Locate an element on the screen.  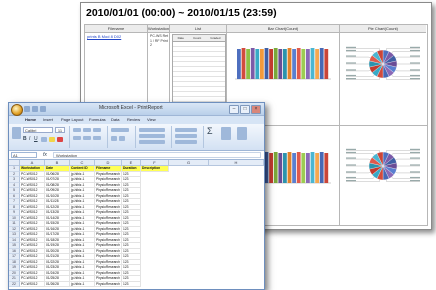
table-cell: 123 is located at coordinates (131, 284).